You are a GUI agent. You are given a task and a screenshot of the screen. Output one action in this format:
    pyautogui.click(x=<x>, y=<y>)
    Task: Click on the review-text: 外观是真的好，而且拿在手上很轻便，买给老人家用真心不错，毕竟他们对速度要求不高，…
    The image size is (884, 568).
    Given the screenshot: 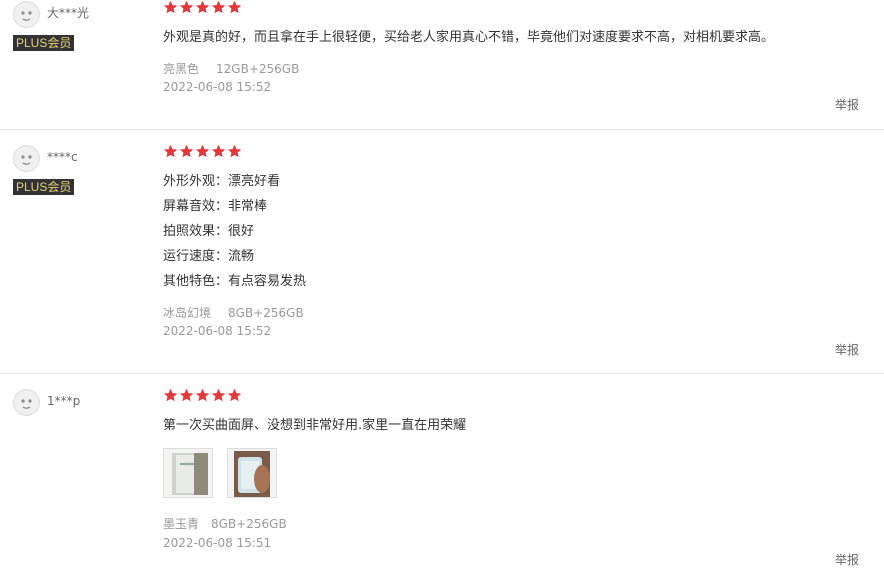 What is the action you would take?
    pyautogui.click(x=469, y=37)
    